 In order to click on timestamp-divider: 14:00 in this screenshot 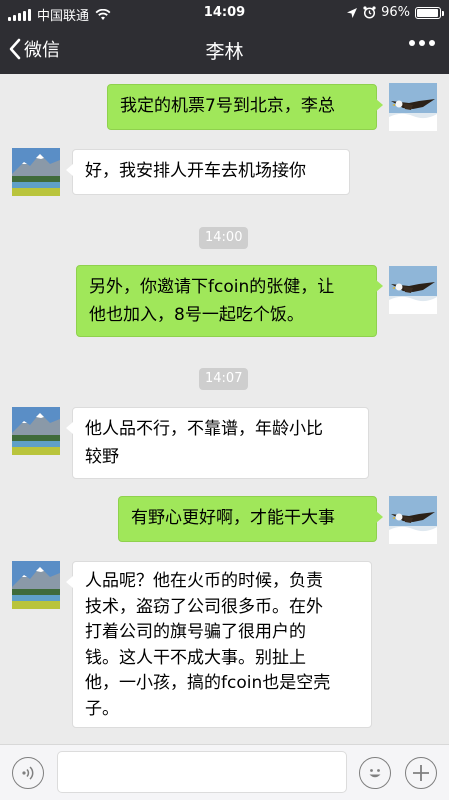, I will do `click(224, 238)`.